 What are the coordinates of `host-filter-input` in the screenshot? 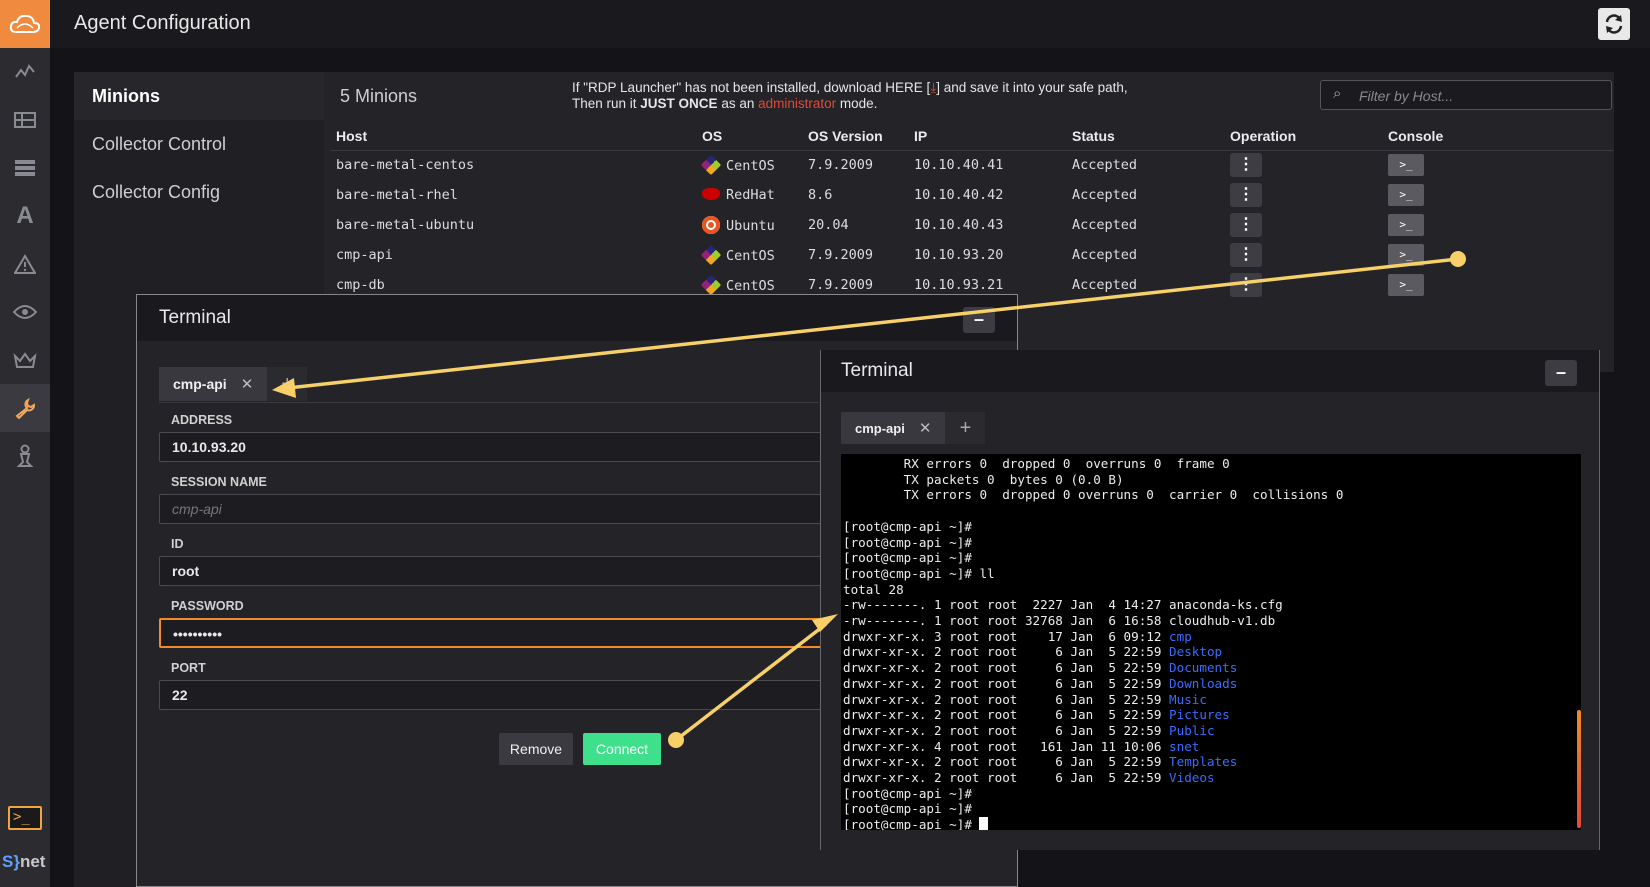 It's located at (1479, 96).